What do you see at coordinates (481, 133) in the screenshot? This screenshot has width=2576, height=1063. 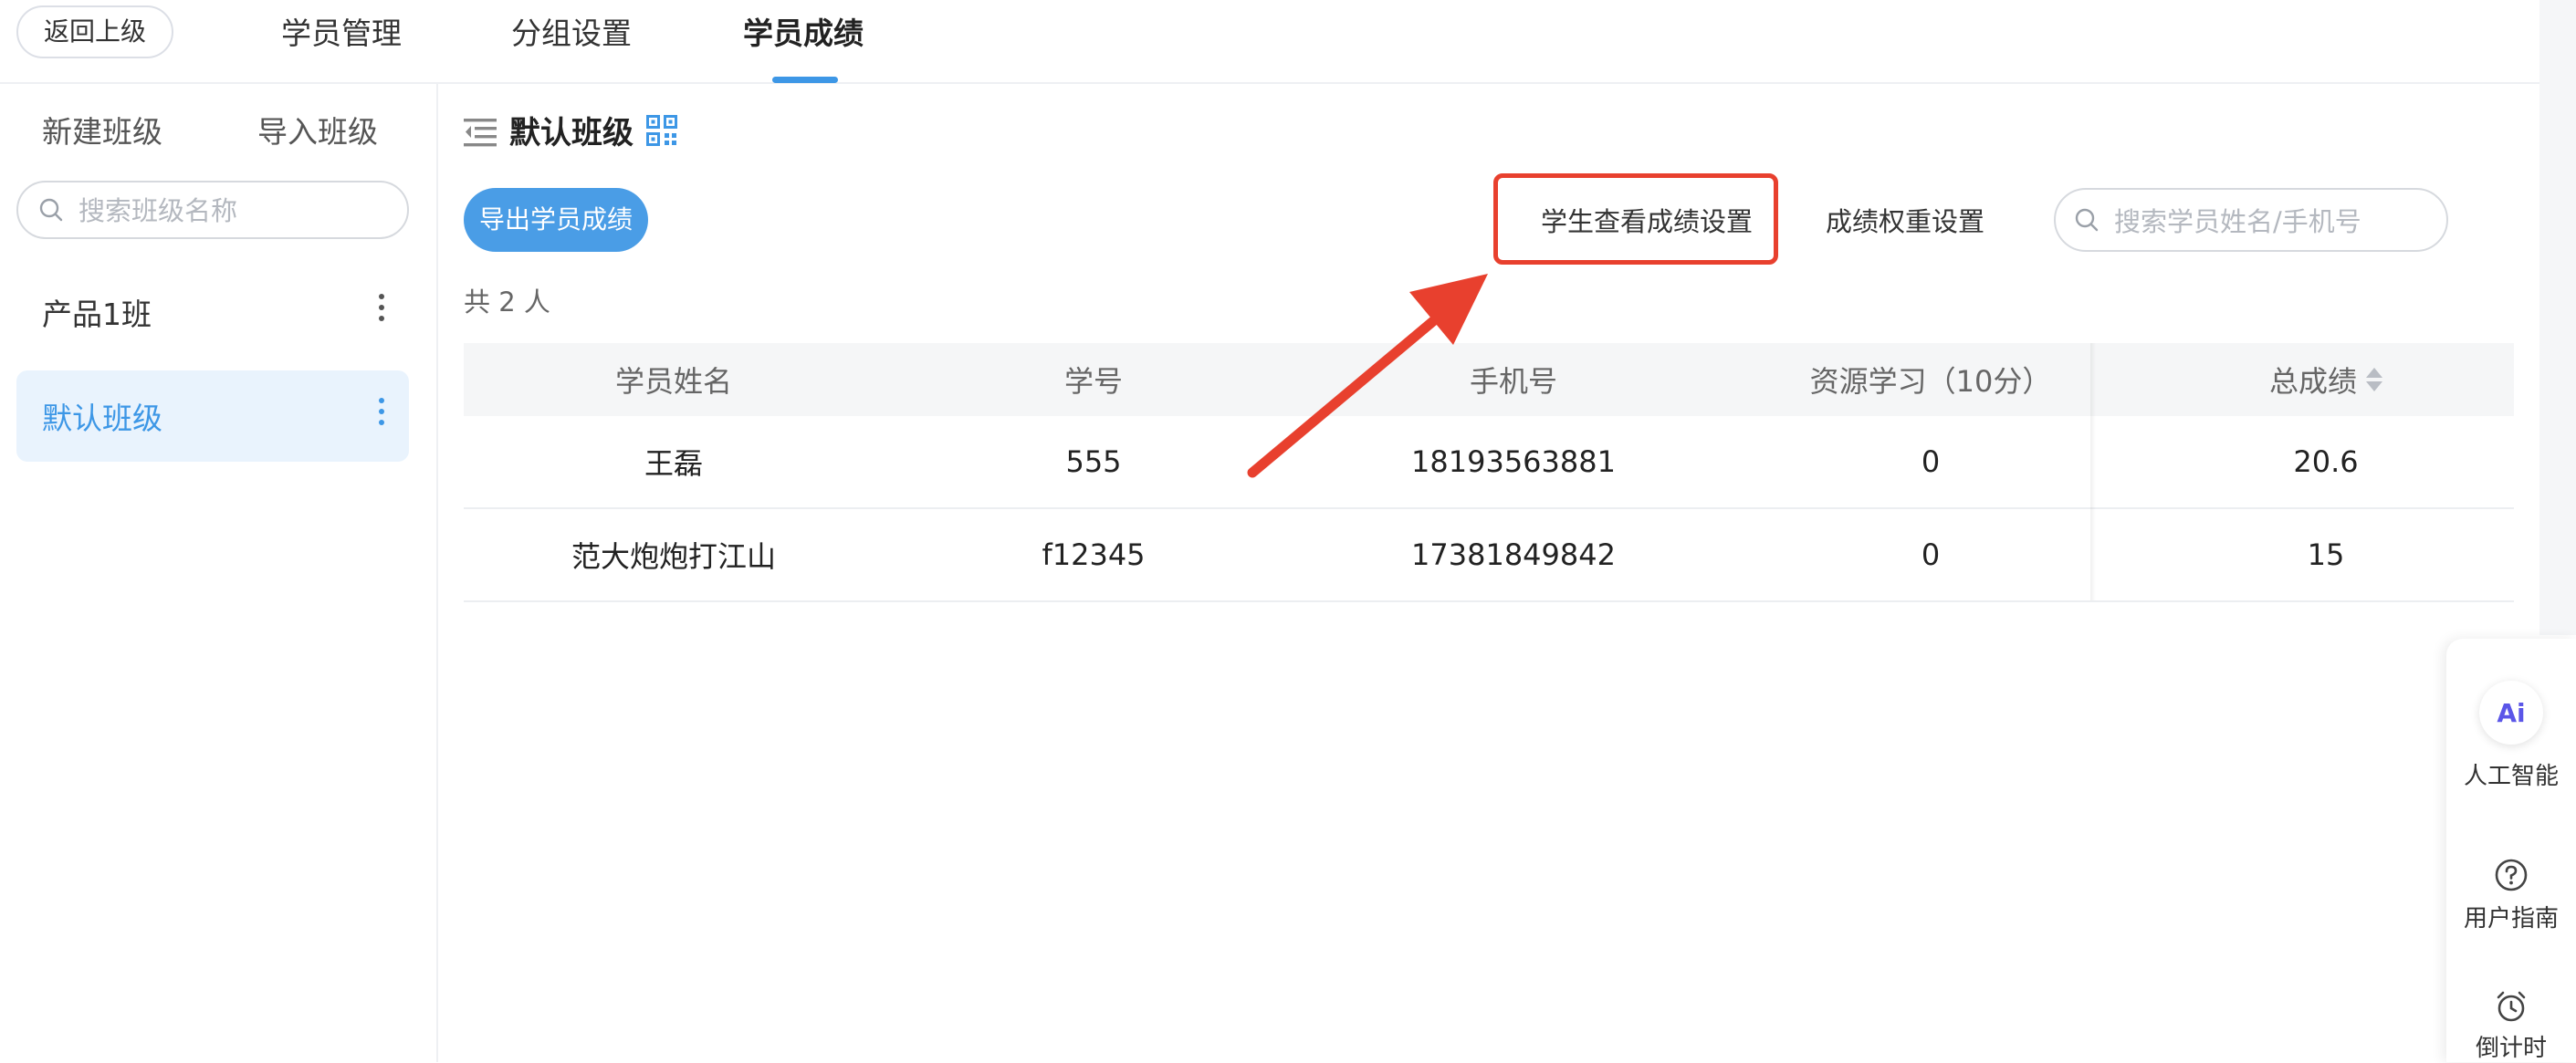 I see `collapse-list-icon` at bounding box center [481, 133].